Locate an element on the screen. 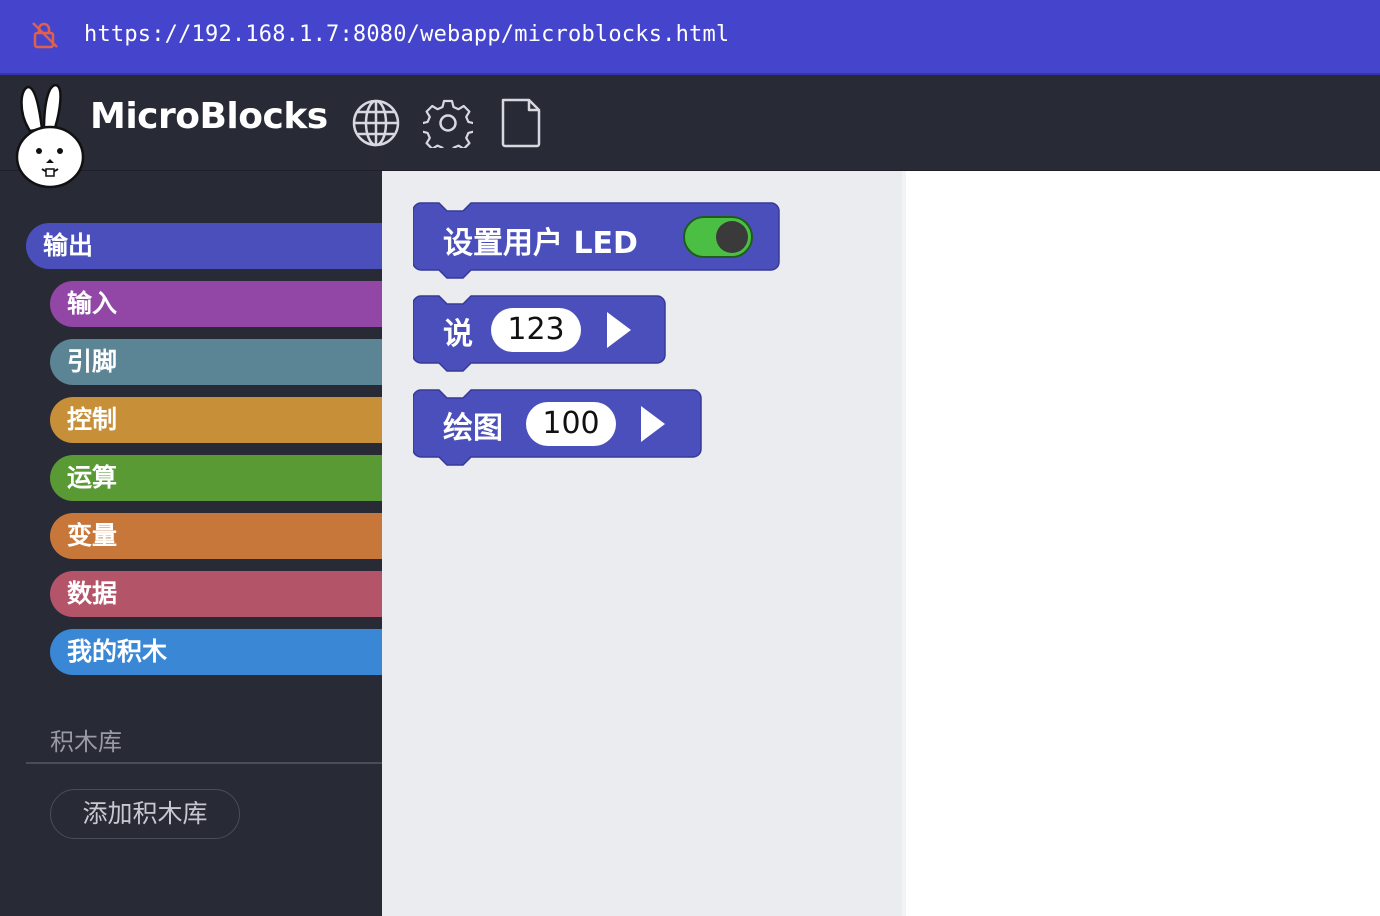 The image size is (1380, 916). block-label: 绘图 is located at coordinates (473, 428).